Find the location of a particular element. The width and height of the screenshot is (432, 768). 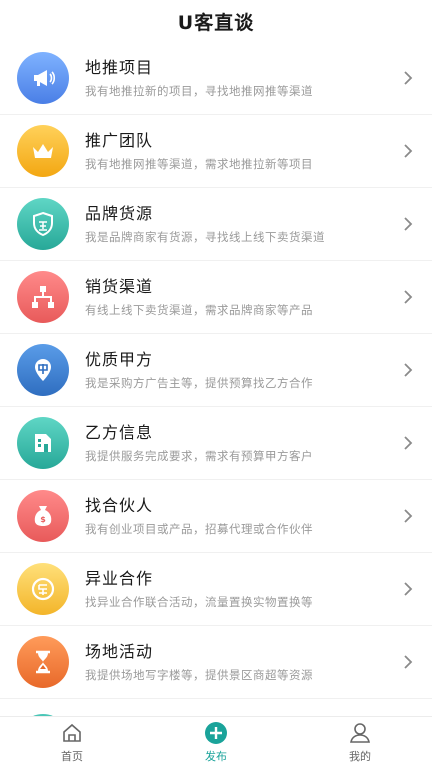

item-subtitle: 我有地推拉新的项目，寻找地推网推等渠道 is located at coordinates (199, 91).